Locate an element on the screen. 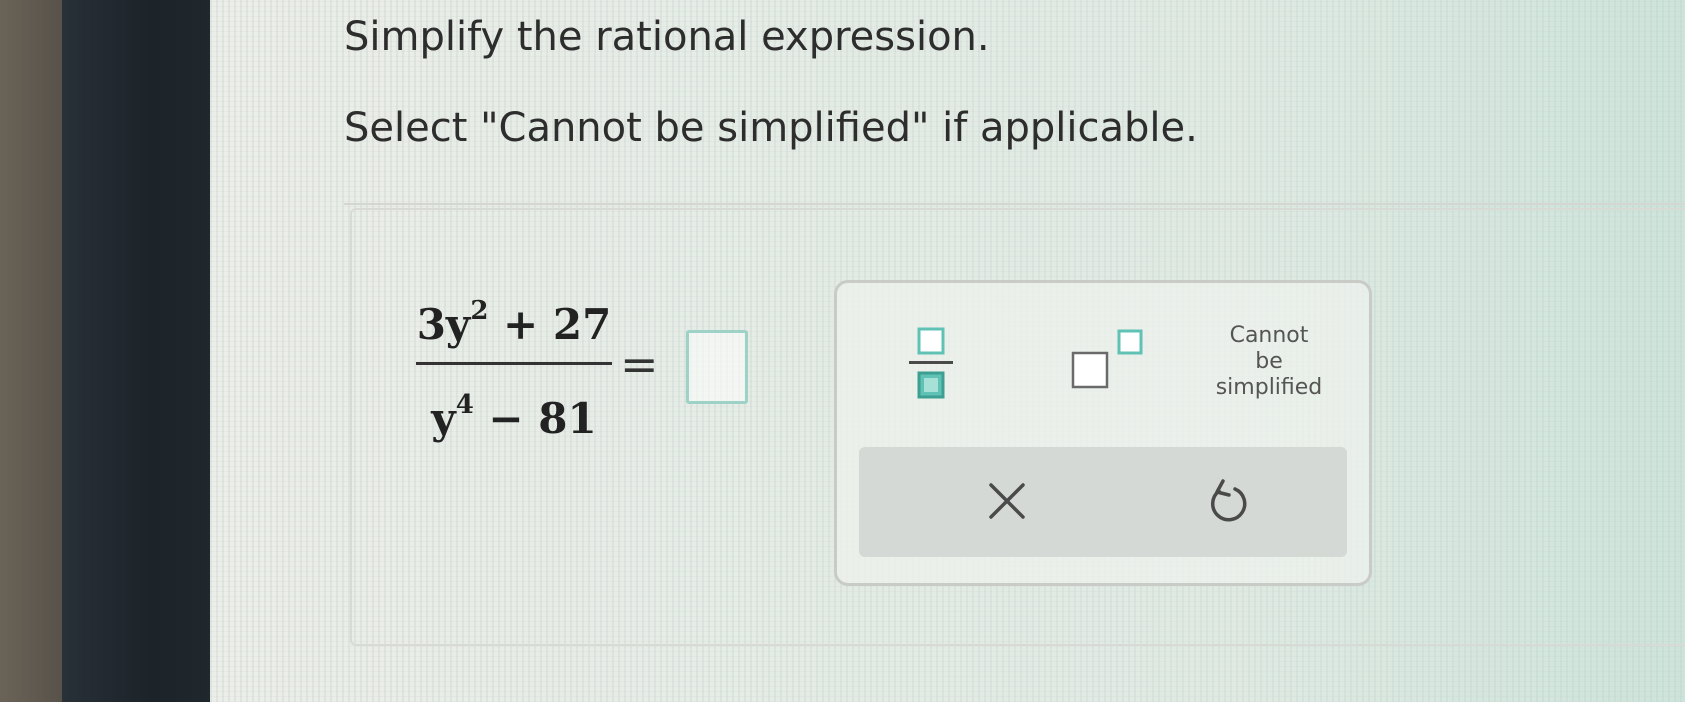  fraction-bar is located at coordinates (514, 363).